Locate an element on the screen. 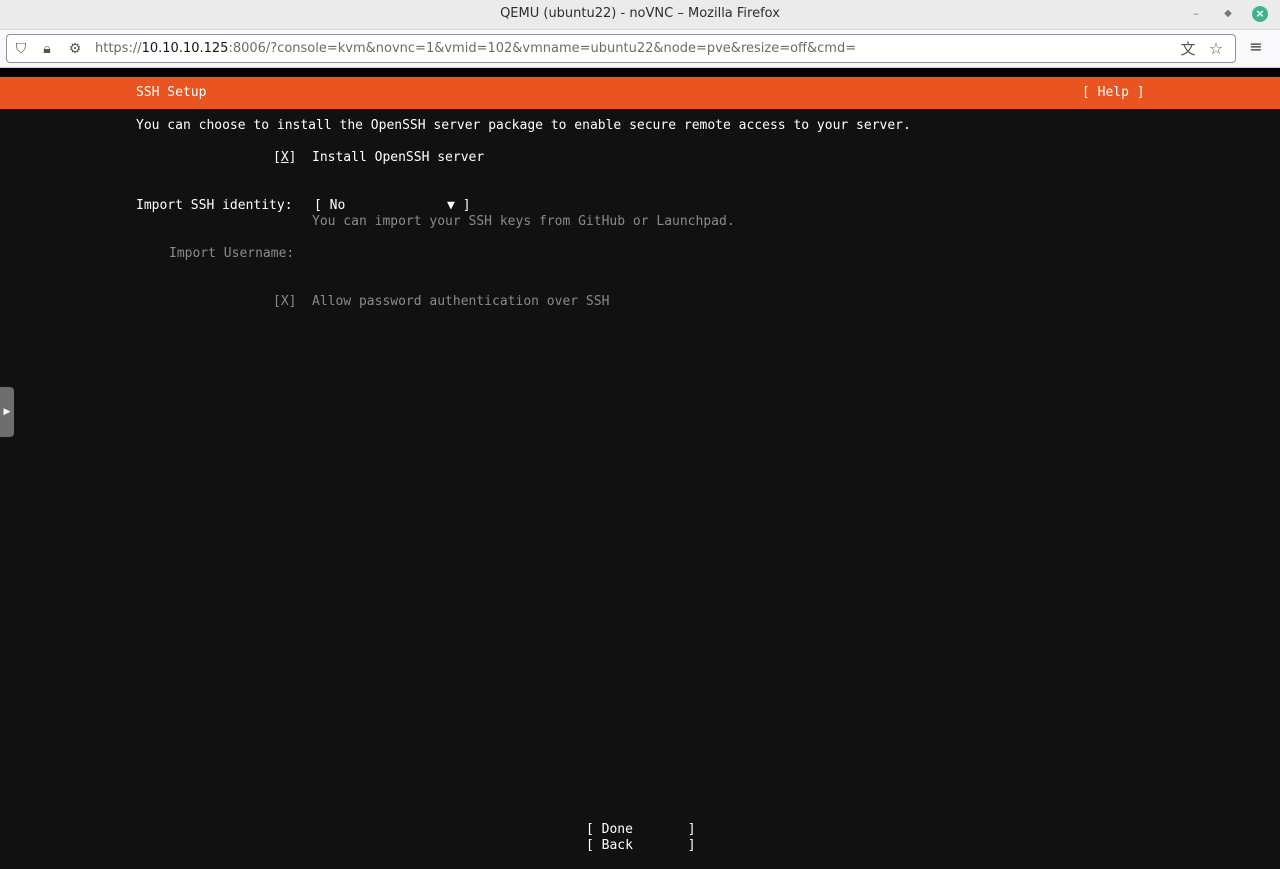 This screenshot has height=869, width=1280. url-prefix: https:// is located at coordinates (118, 48).